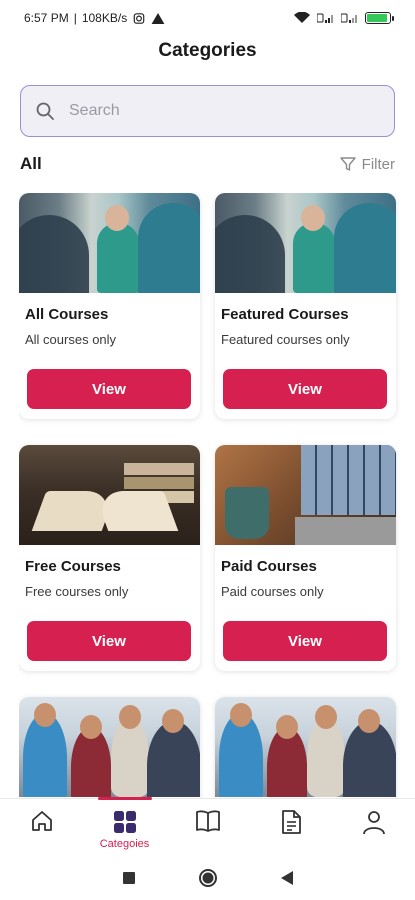 The height and width of the screenshot is (900, 415). I want to click on back-icon, so click(287, 878).